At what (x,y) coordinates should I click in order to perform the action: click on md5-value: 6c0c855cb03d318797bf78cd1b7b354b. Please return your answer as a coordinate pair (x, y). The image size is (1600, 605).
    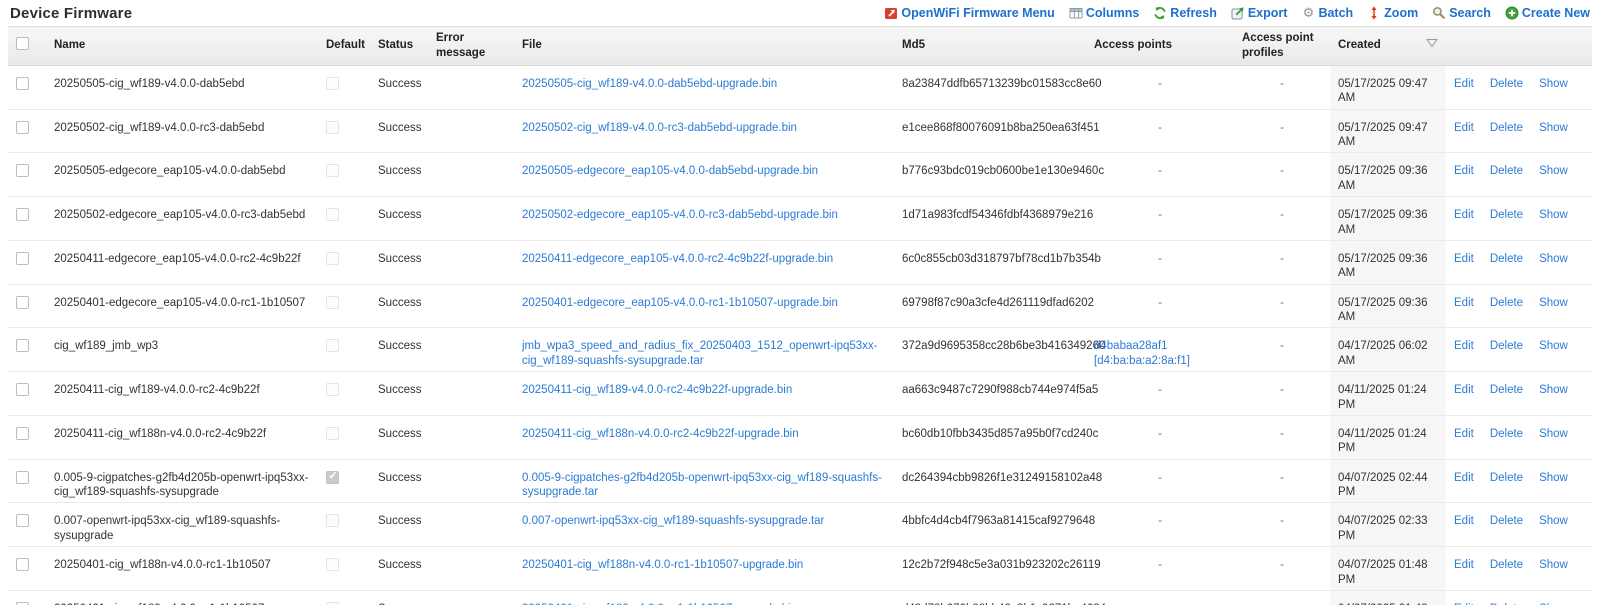
    Looking at the image, I should click on (997, 262).